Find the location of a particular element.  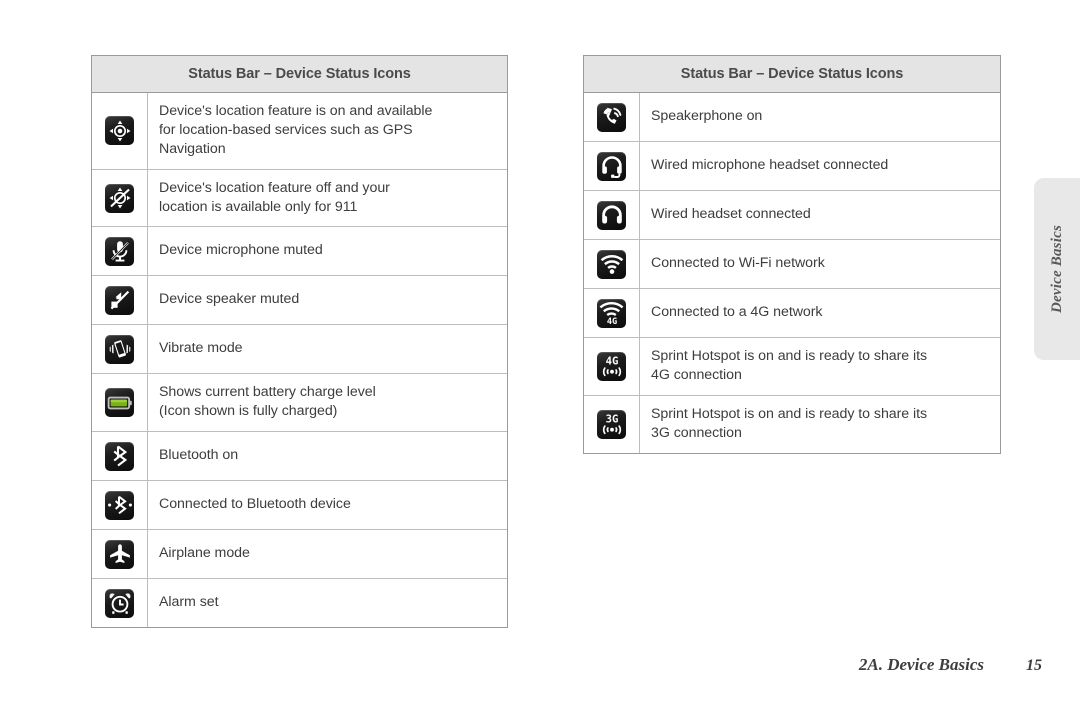

side-tab-label: Device Basics is located at coordinates (1056, 269).